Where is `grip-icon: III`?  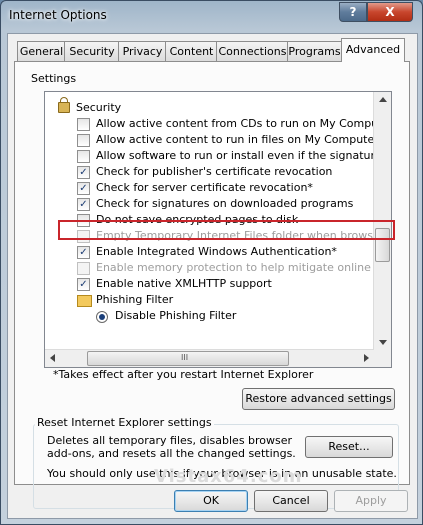 grip-icon: III is located at coordinates (185, 357).